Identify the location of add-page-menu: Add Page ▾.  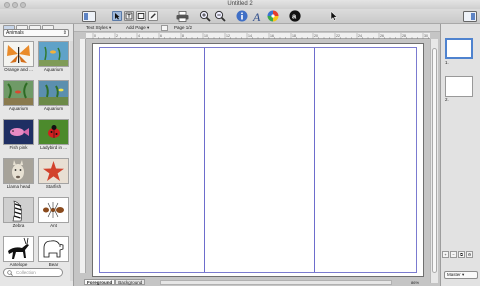
(137, 28).